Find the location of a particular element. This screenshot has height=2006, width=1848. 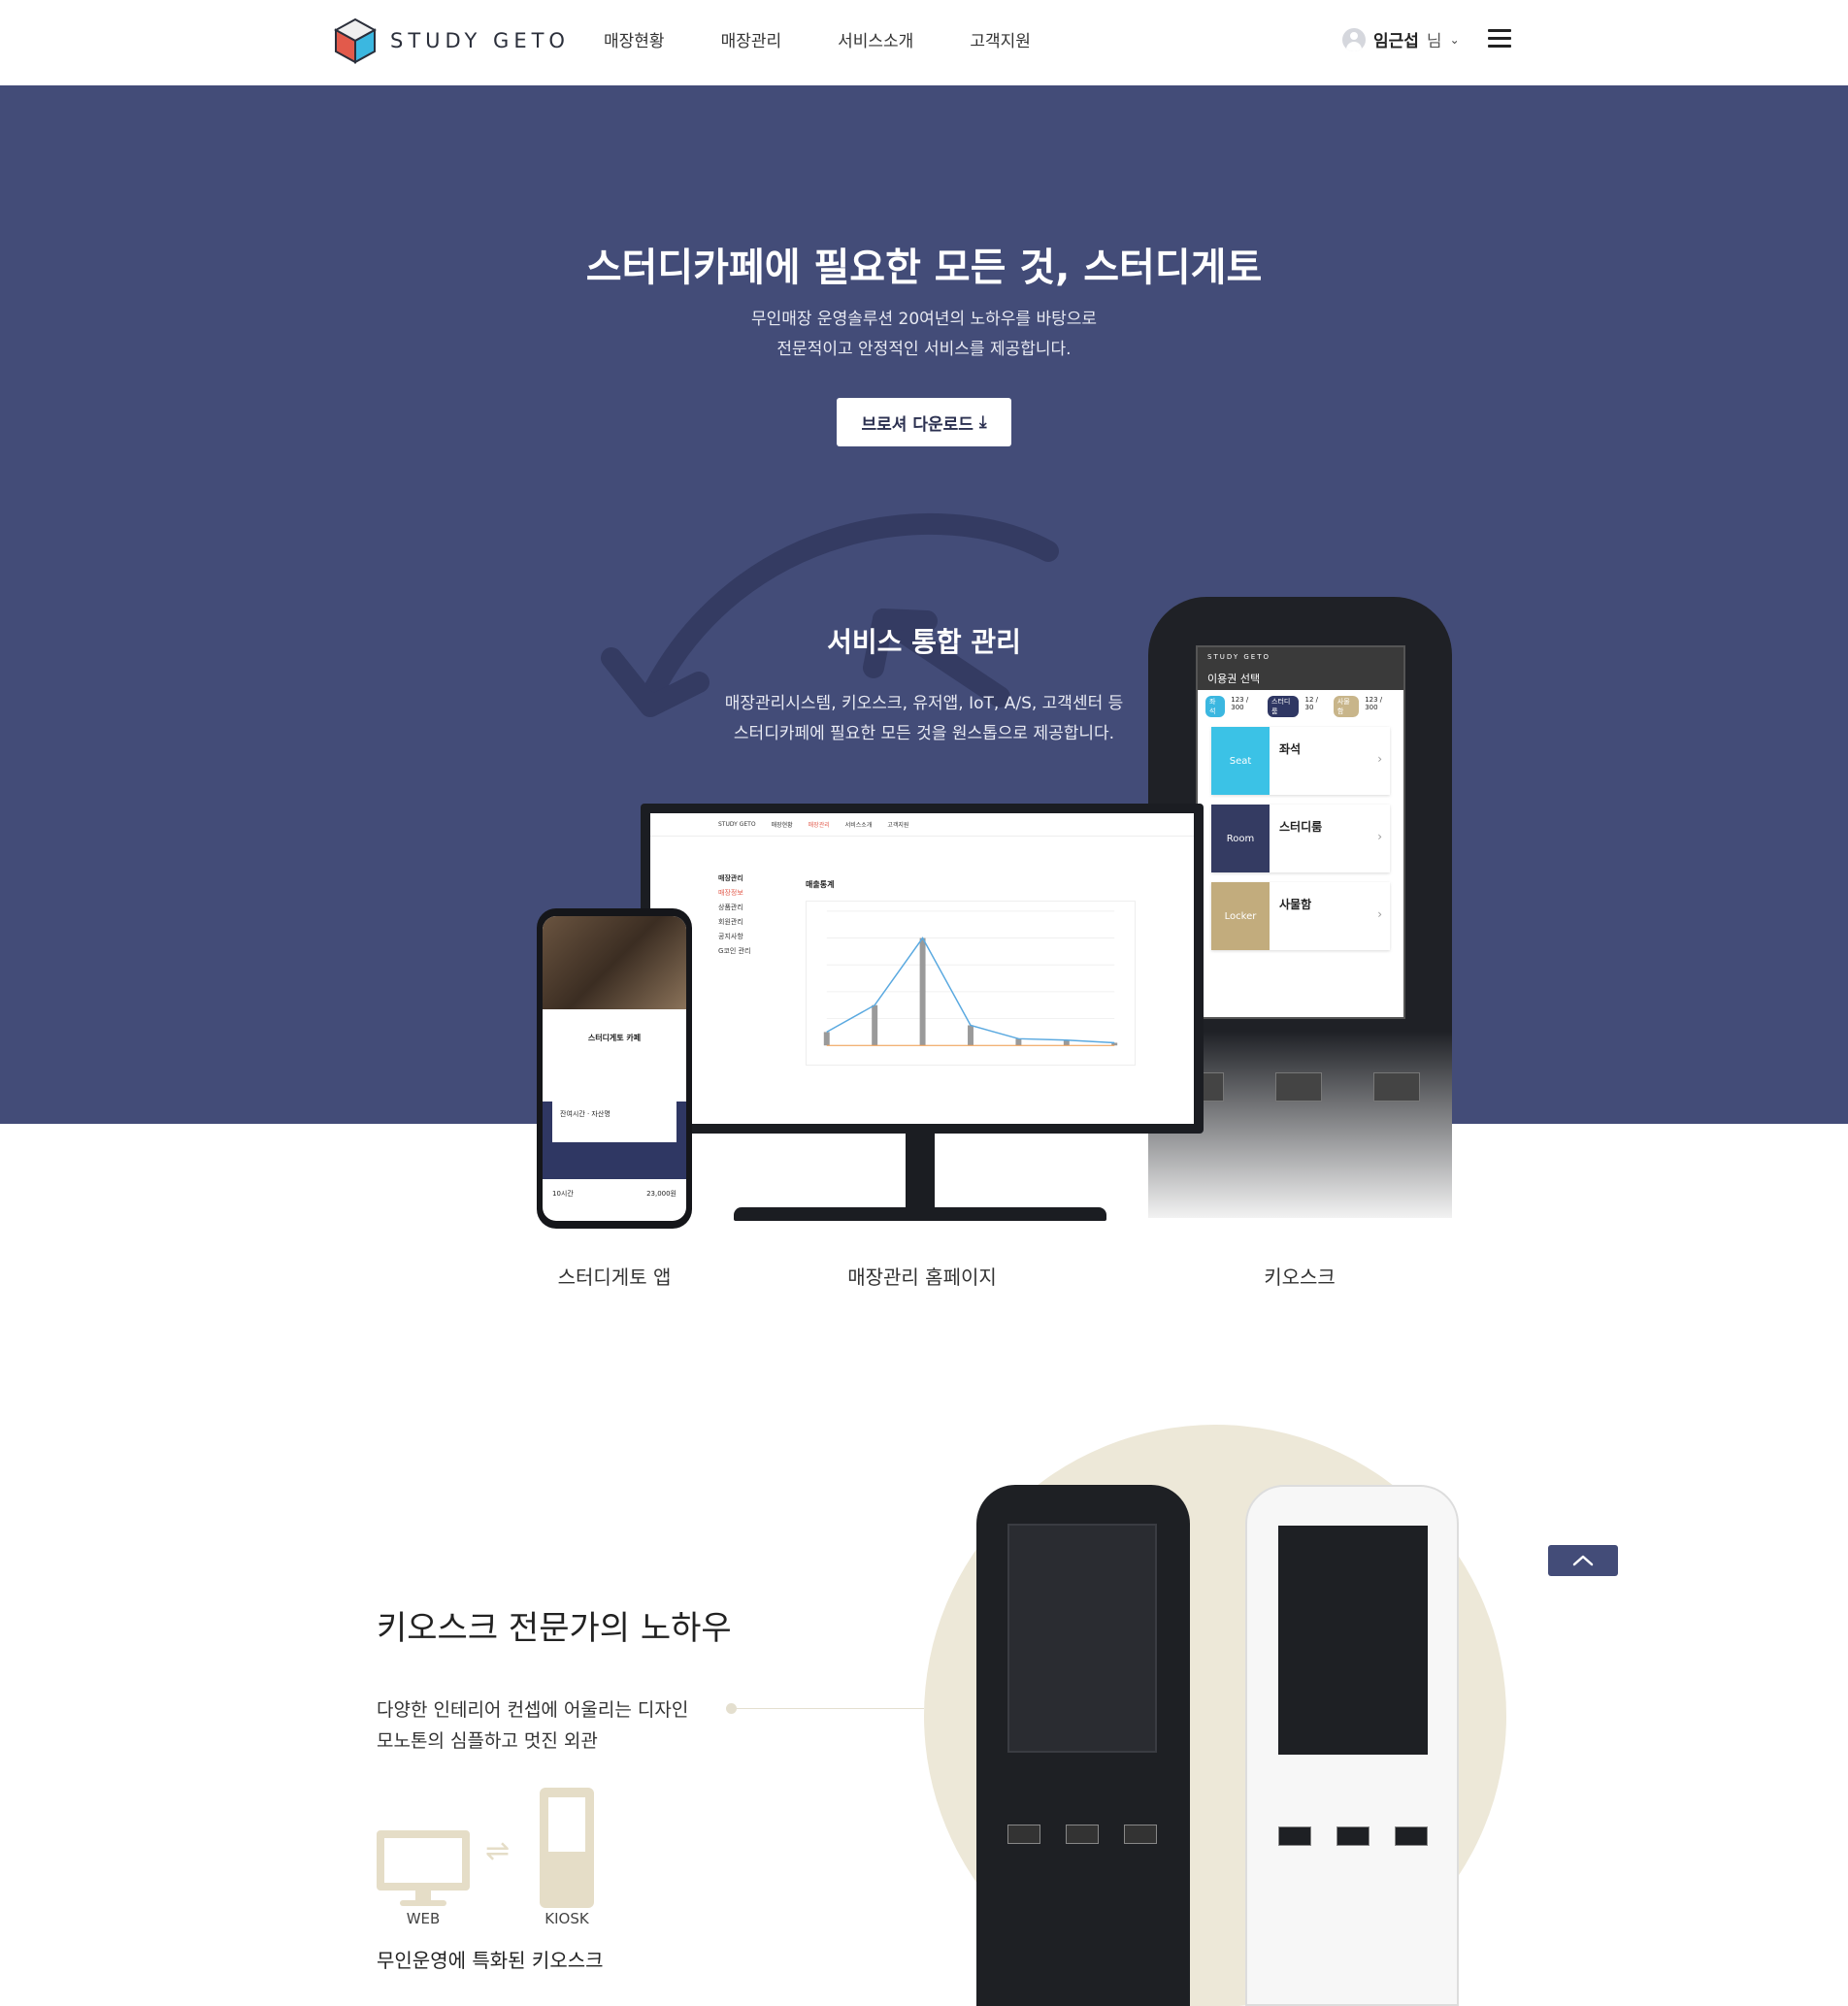

download-label: 브로셔 다운로드 is located at coordinates (917, 424).